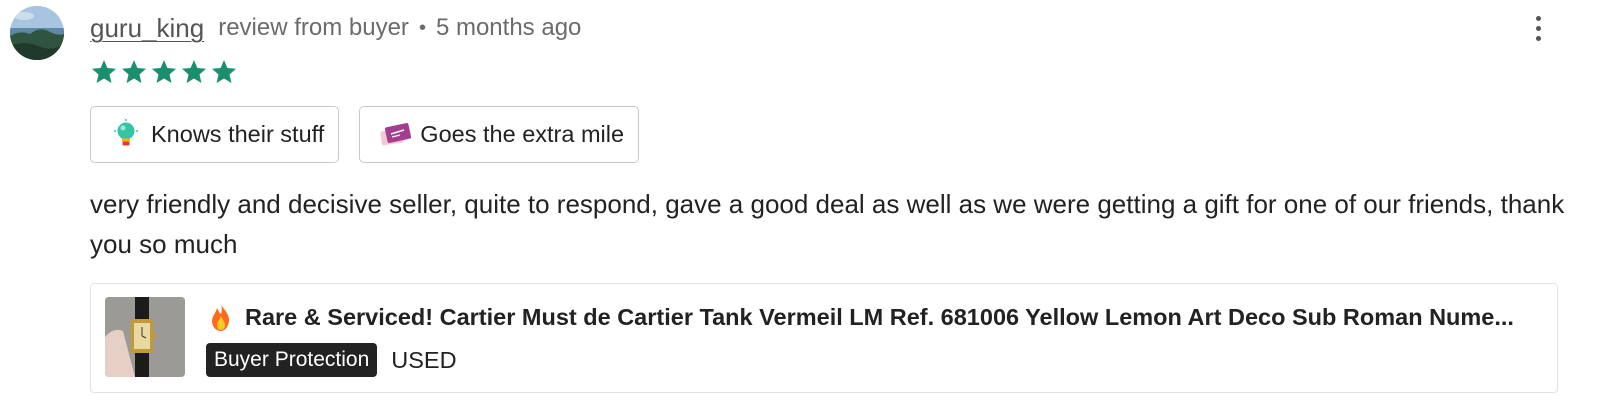  Describe the element at coordinates (313, 27) in the screenshot. I see `review-role: review from buyer` at that location.